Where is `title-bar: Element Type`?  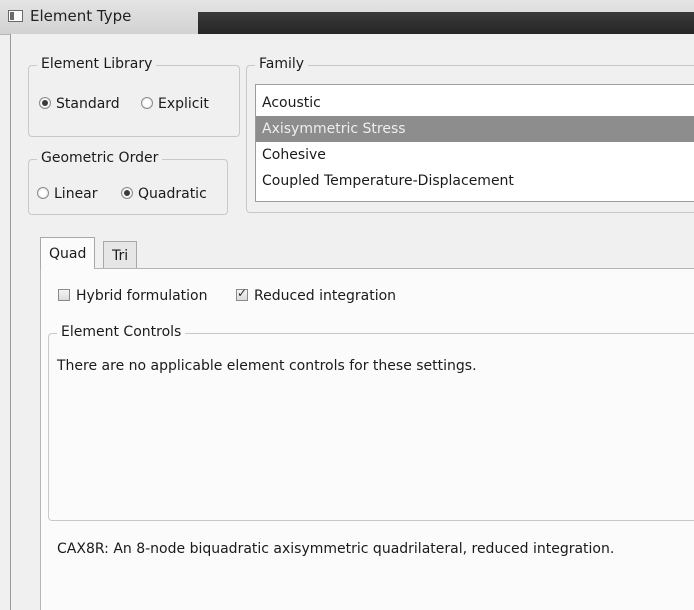
title-bar: Element Type is located at coordinates (347, 17).